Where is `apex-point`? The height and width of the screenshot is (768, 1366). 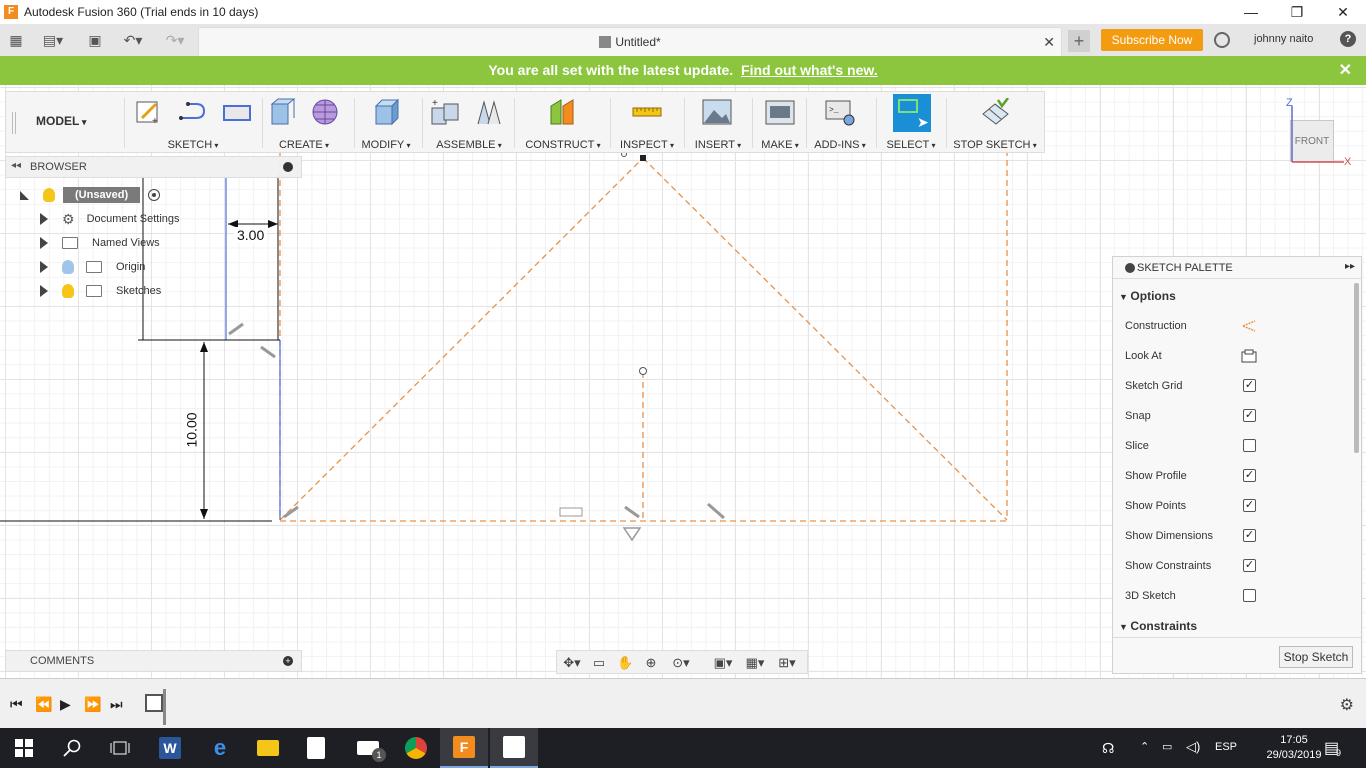
apex-point is located at coordinates (643, 158).